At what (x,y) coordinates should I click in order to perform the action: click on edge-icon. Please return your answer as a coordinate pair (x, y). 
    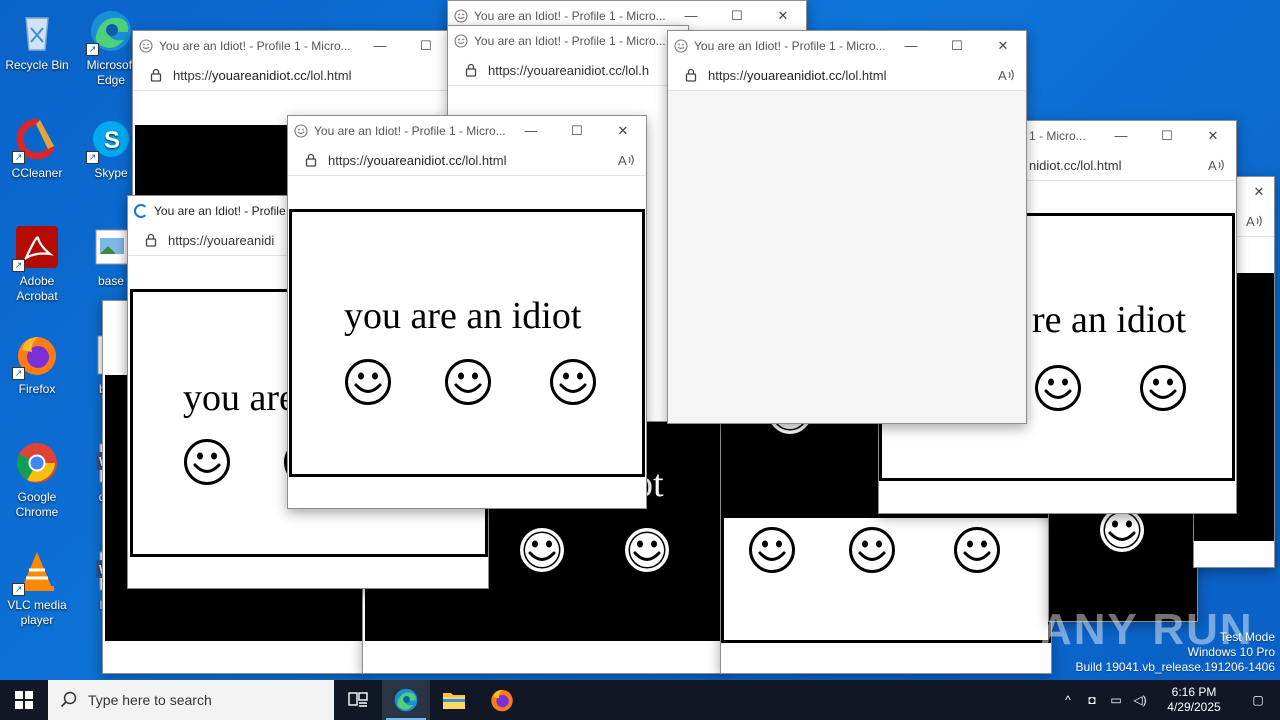
    Looking at the image, I should click on (406, 700).